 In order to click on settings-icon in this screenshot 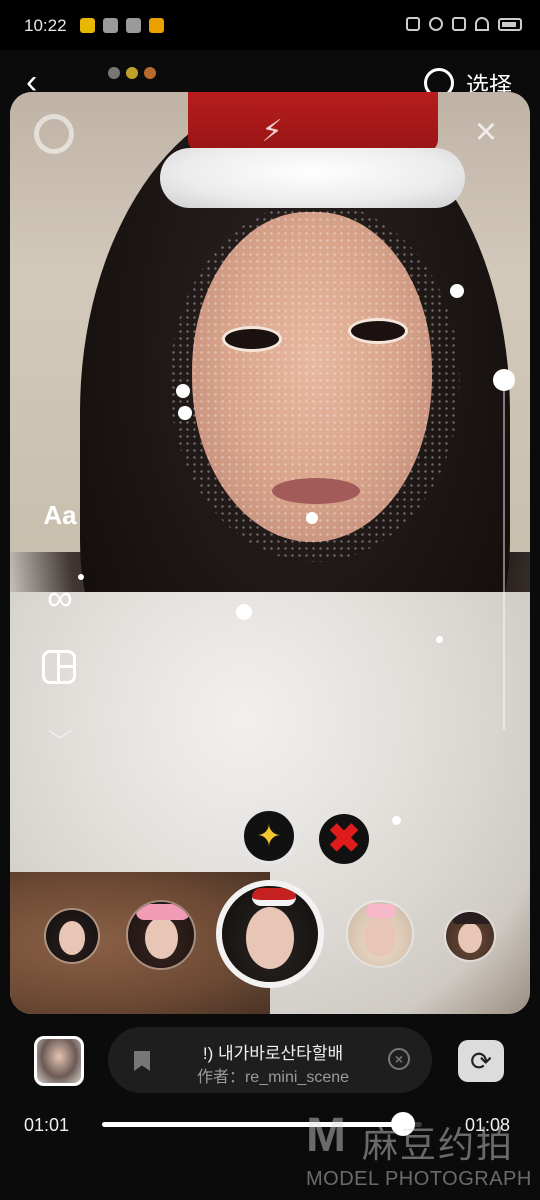, I will do `click(54, 134)`.